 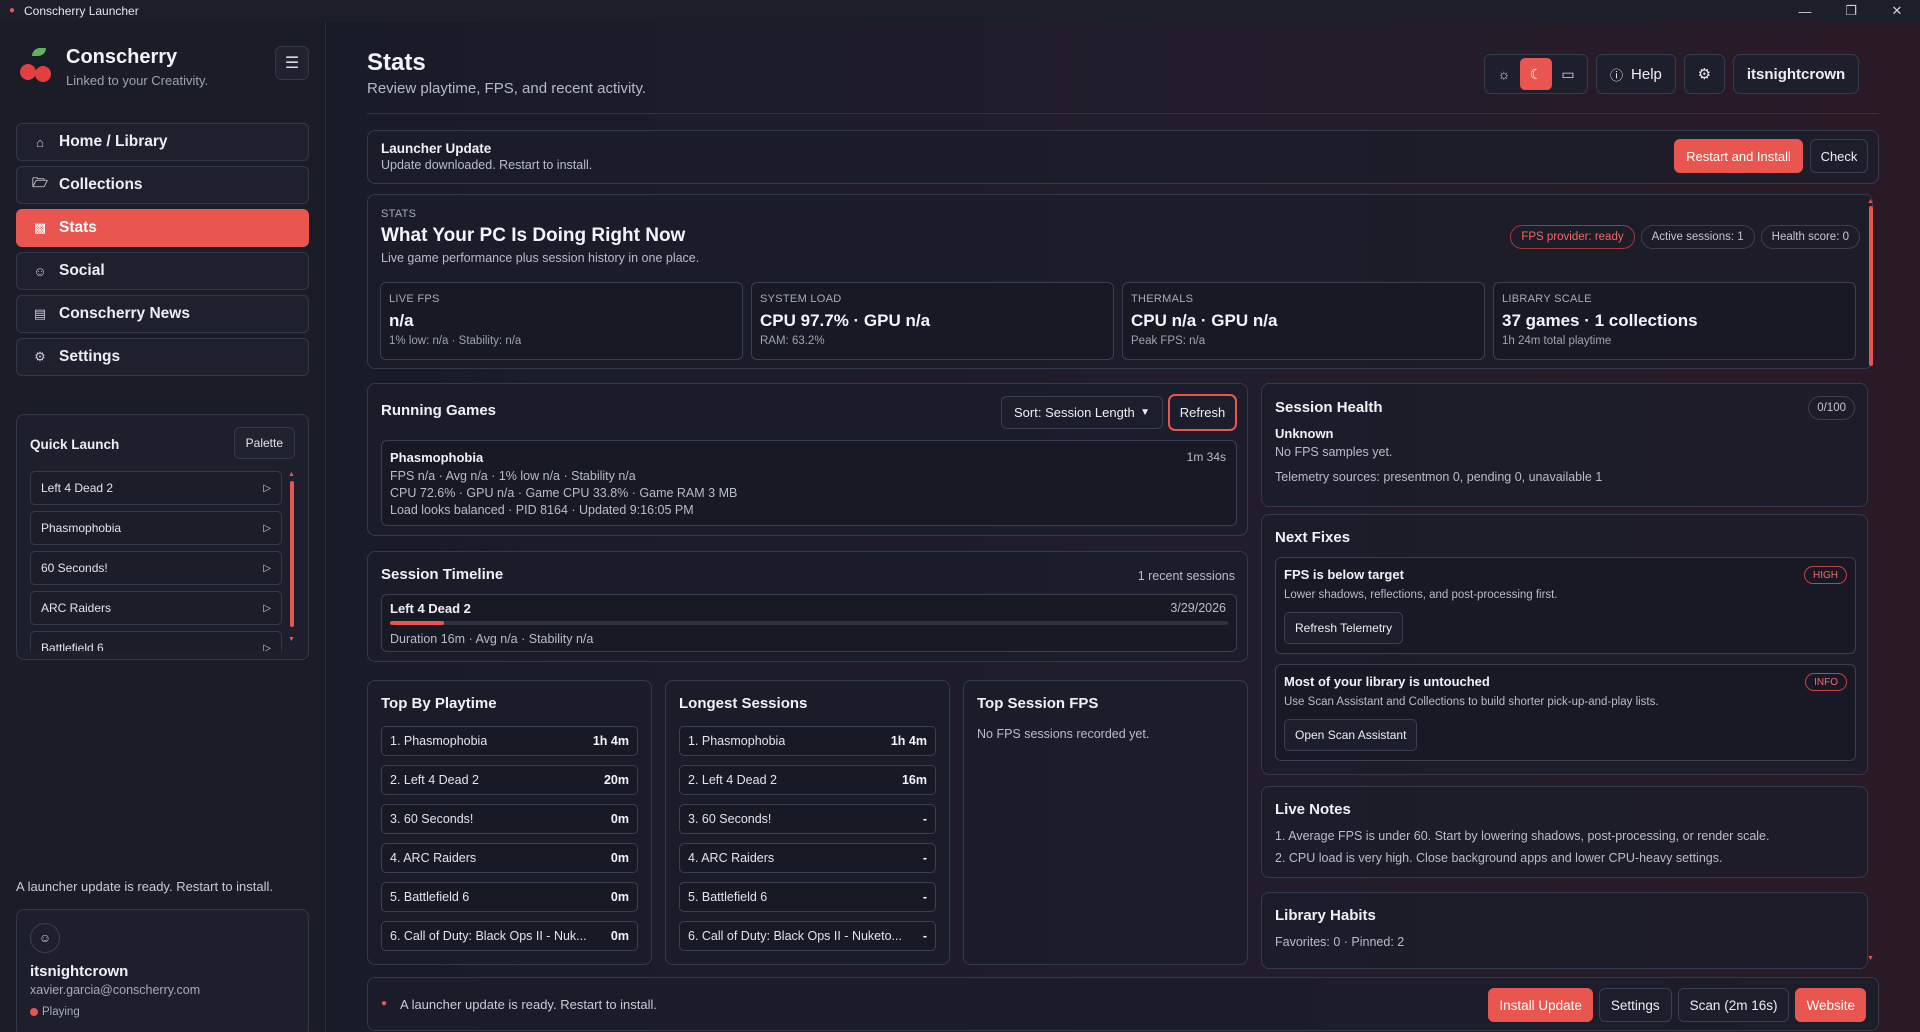 I want to click on quick-launch-item-label: ARC Raiders, so click(x=76, y=608).